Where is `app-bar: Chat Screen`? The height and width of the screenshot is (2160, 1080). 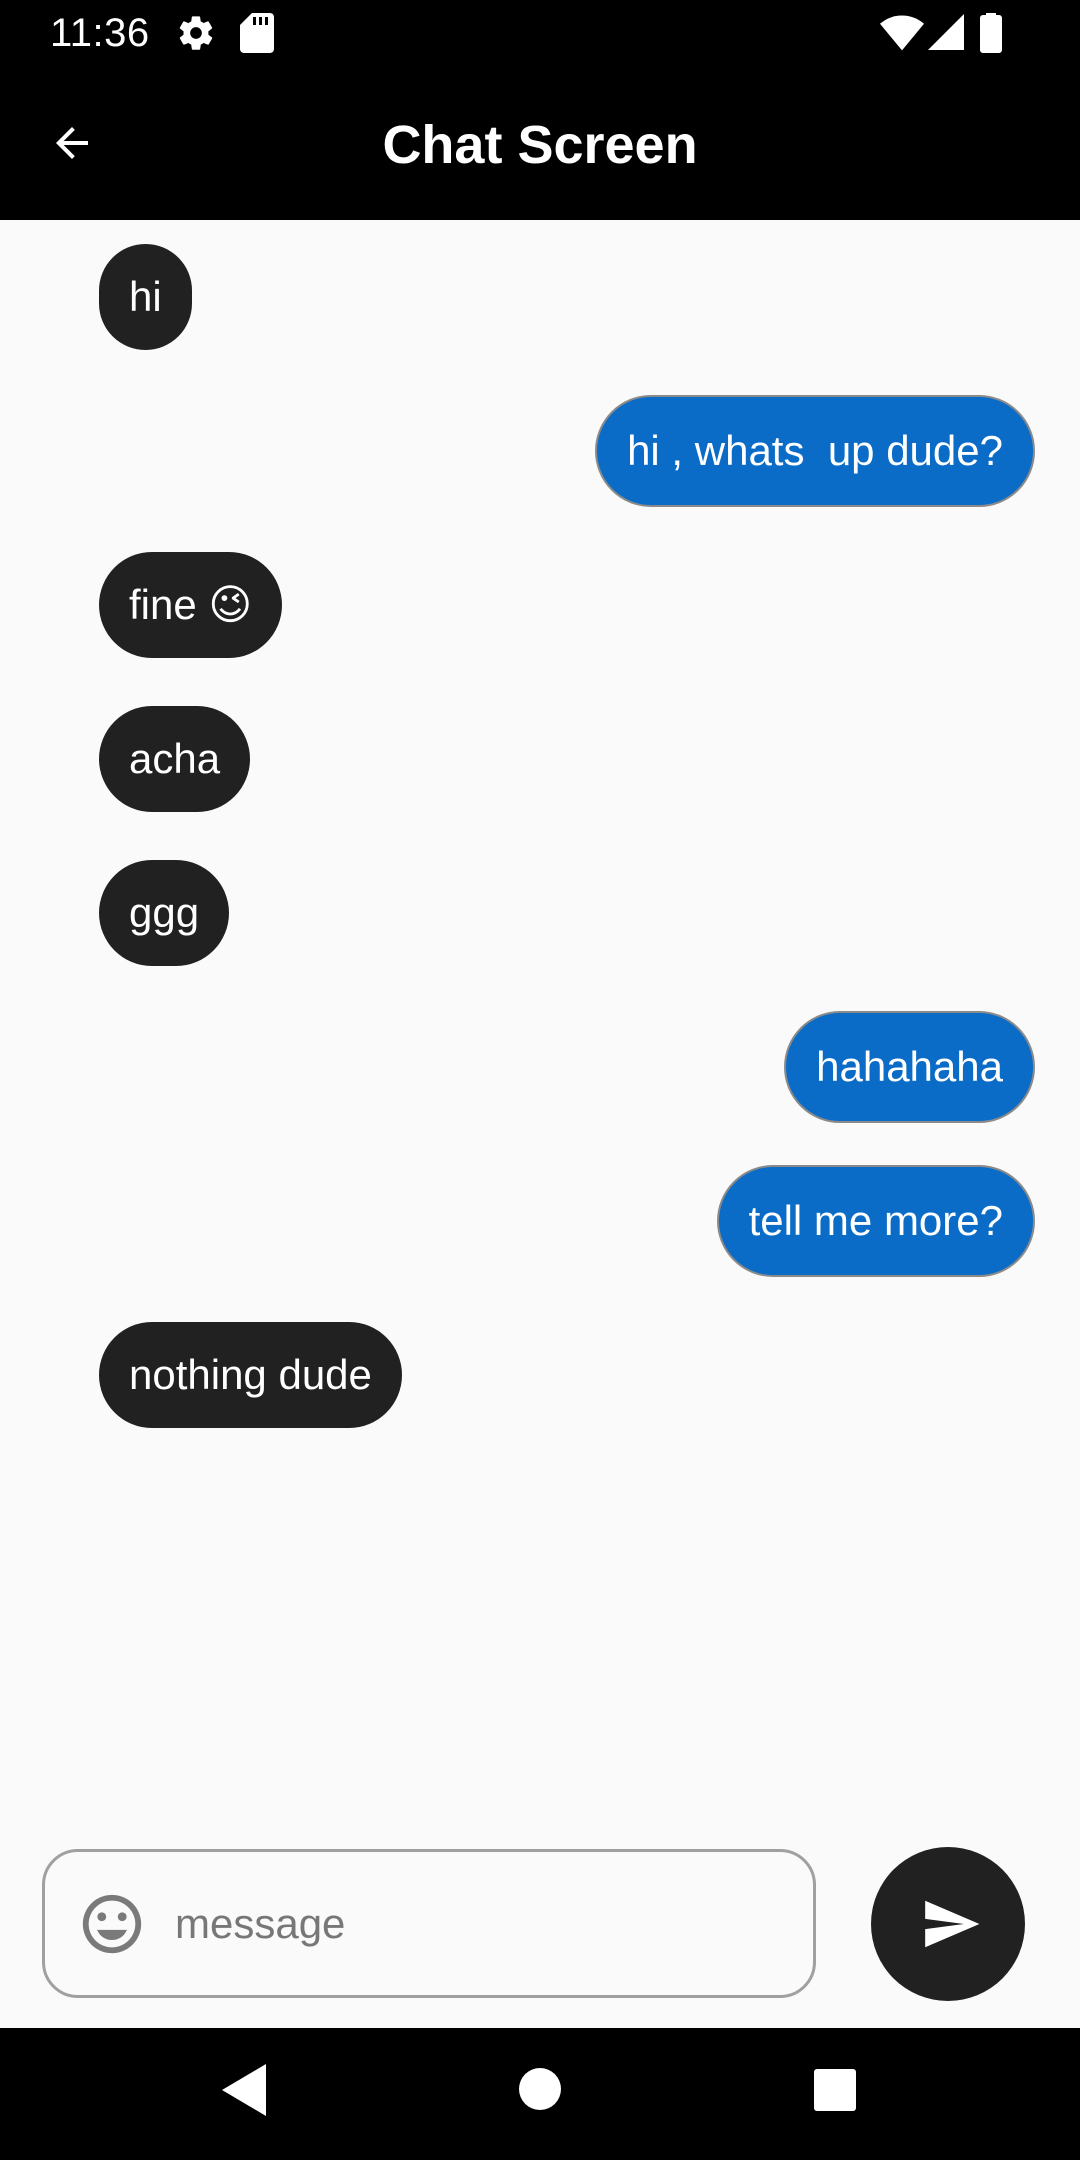 app-bar: Chat Screen is located at coordinates (540, 143).